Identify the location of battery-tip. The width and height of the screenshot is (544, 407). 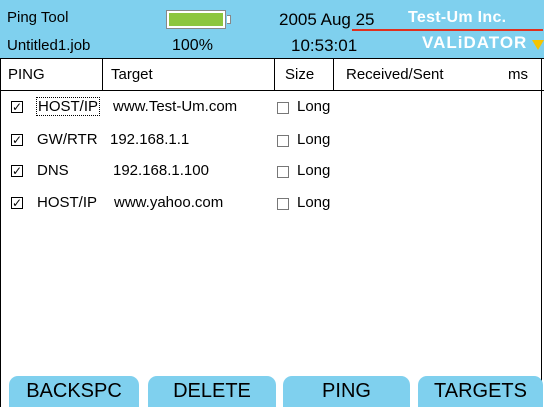
(229, 19).